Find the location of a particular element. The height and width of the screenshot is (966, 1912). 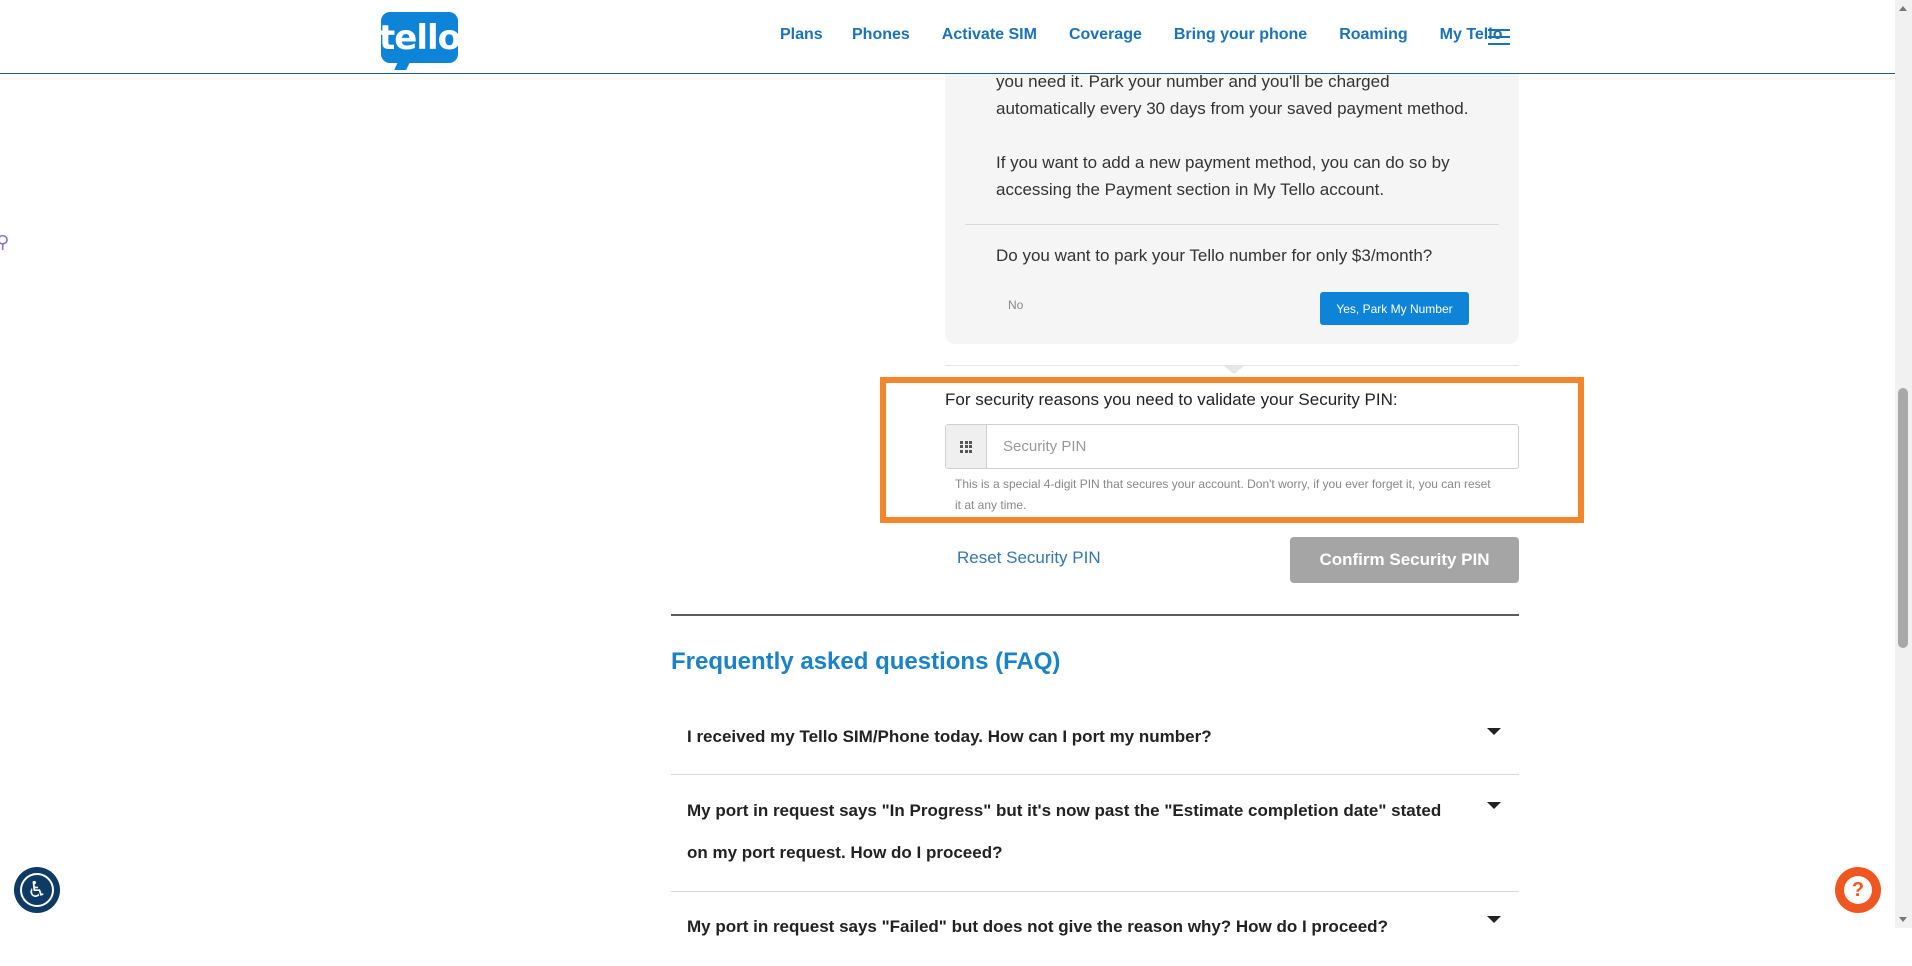

nav-roaming: Roaming is located at coordinates (1373, 35).